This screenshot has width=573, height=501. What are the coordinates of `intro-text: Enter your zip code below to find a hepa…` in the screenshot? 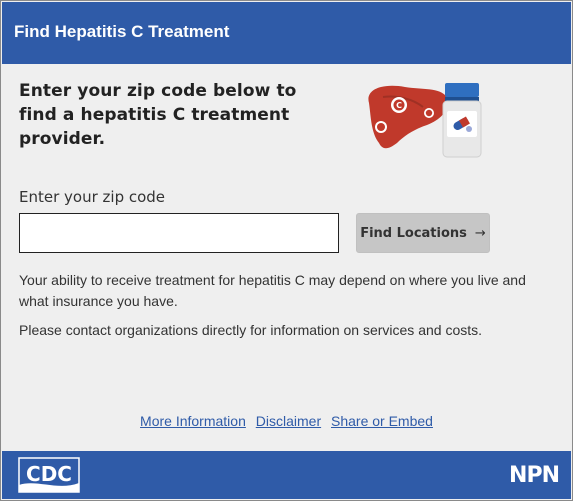 It's located at (158, 115).